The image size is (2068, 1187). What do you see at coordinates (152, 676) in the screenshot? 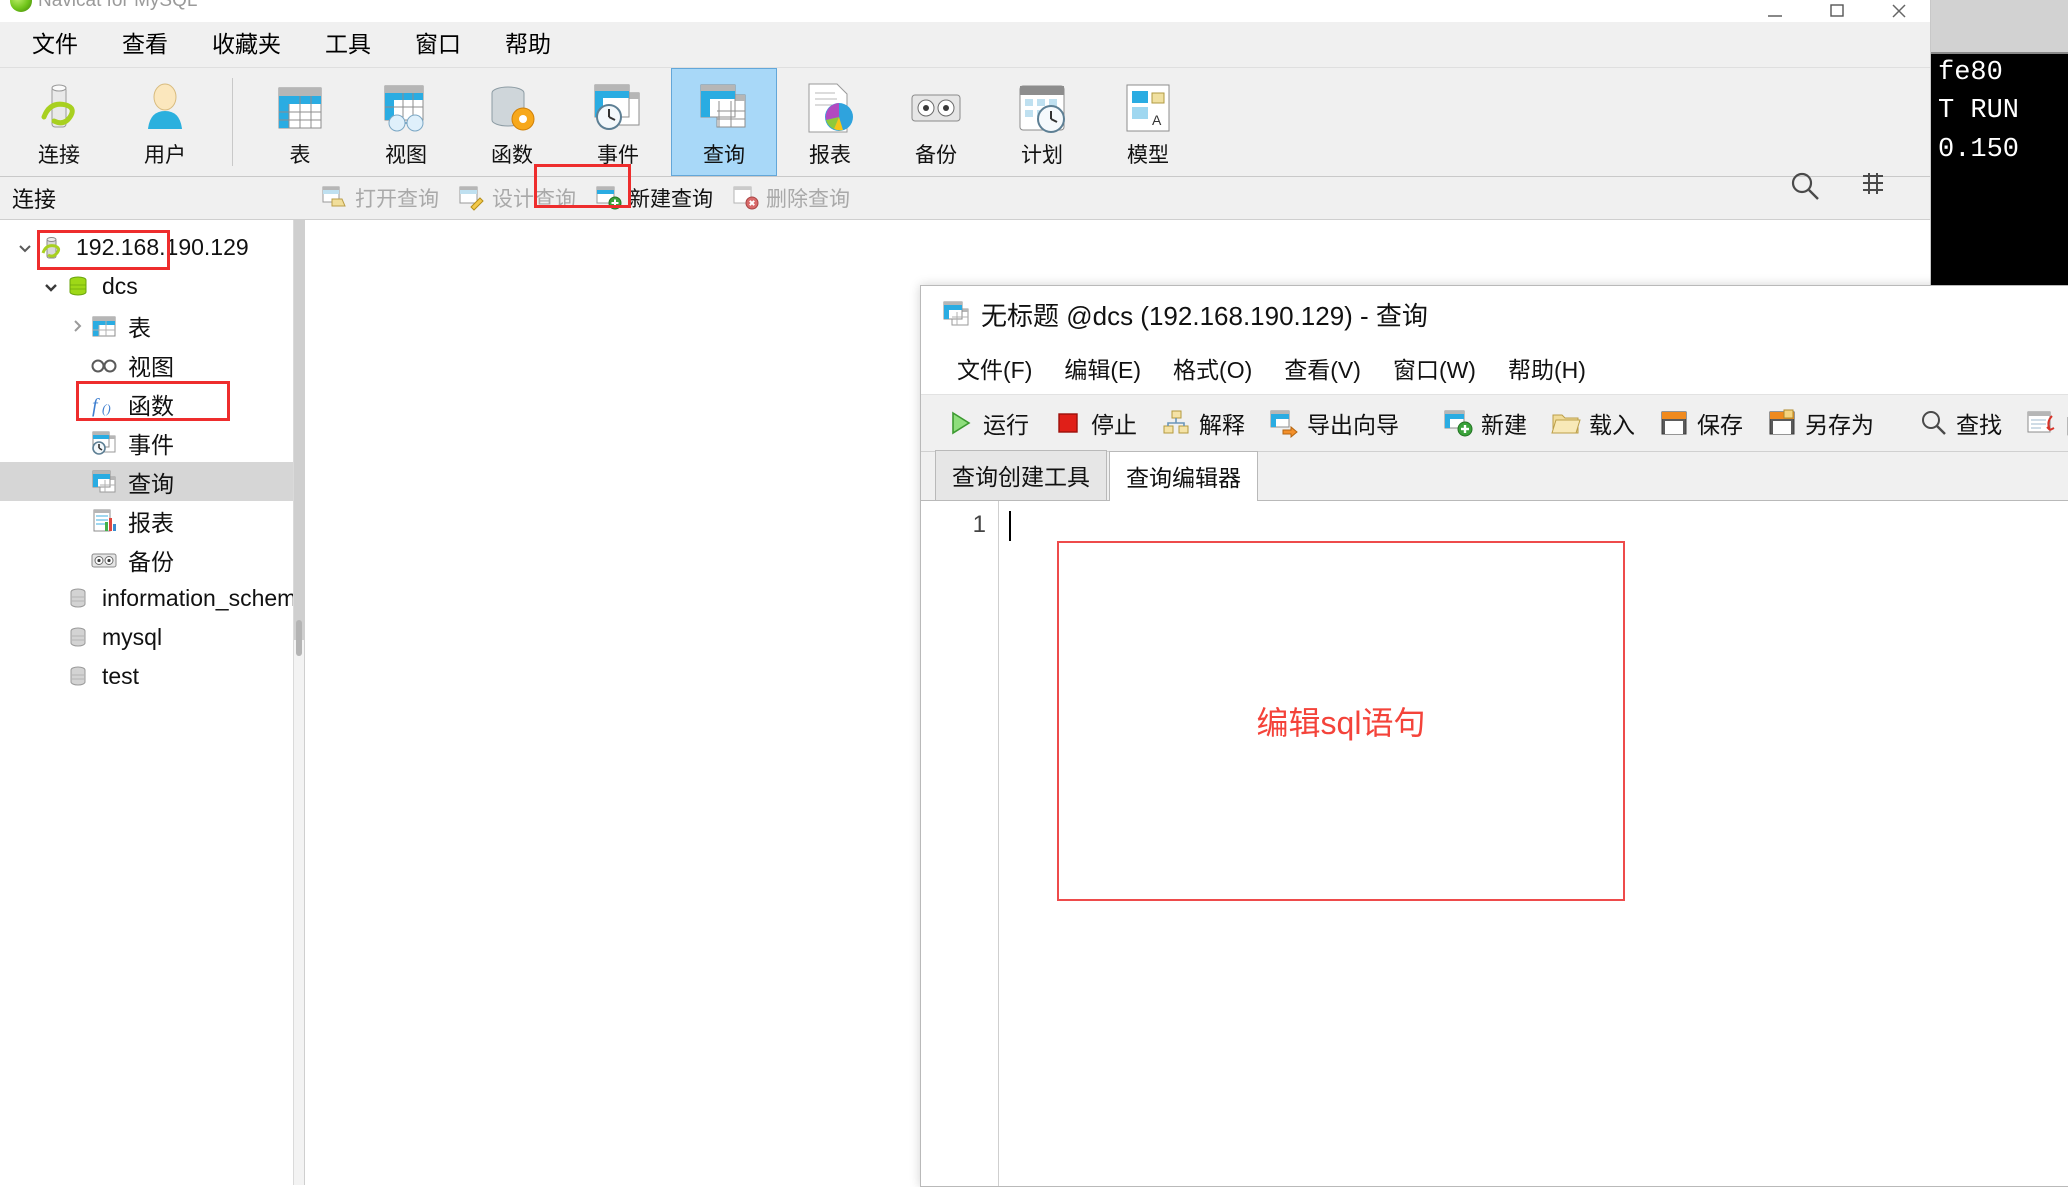
I see `tree-node-test: test` at bounding box center [152, 676].